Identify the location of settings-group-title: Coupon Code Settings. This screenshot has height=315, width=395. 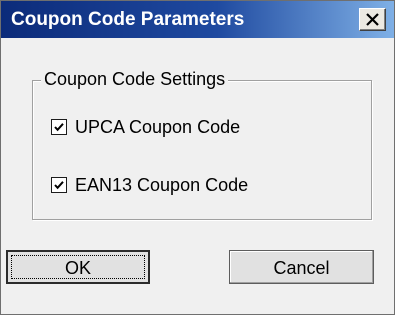
(135, 79).